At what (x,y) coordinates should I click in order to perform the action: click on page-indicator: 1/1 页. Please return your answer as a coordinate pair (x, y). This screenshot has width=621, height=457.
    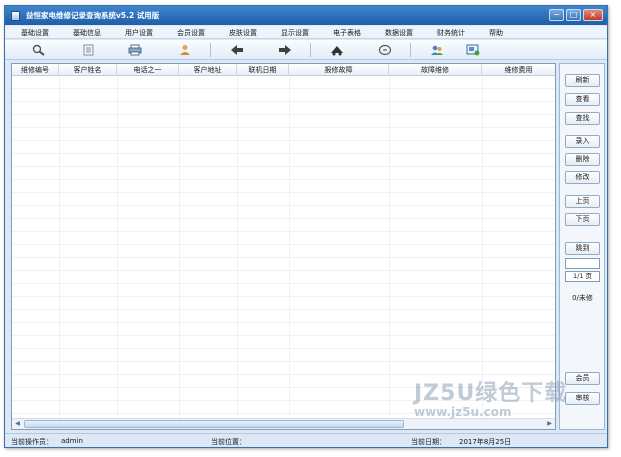
    Looking at the image, I should click on (582, 276).